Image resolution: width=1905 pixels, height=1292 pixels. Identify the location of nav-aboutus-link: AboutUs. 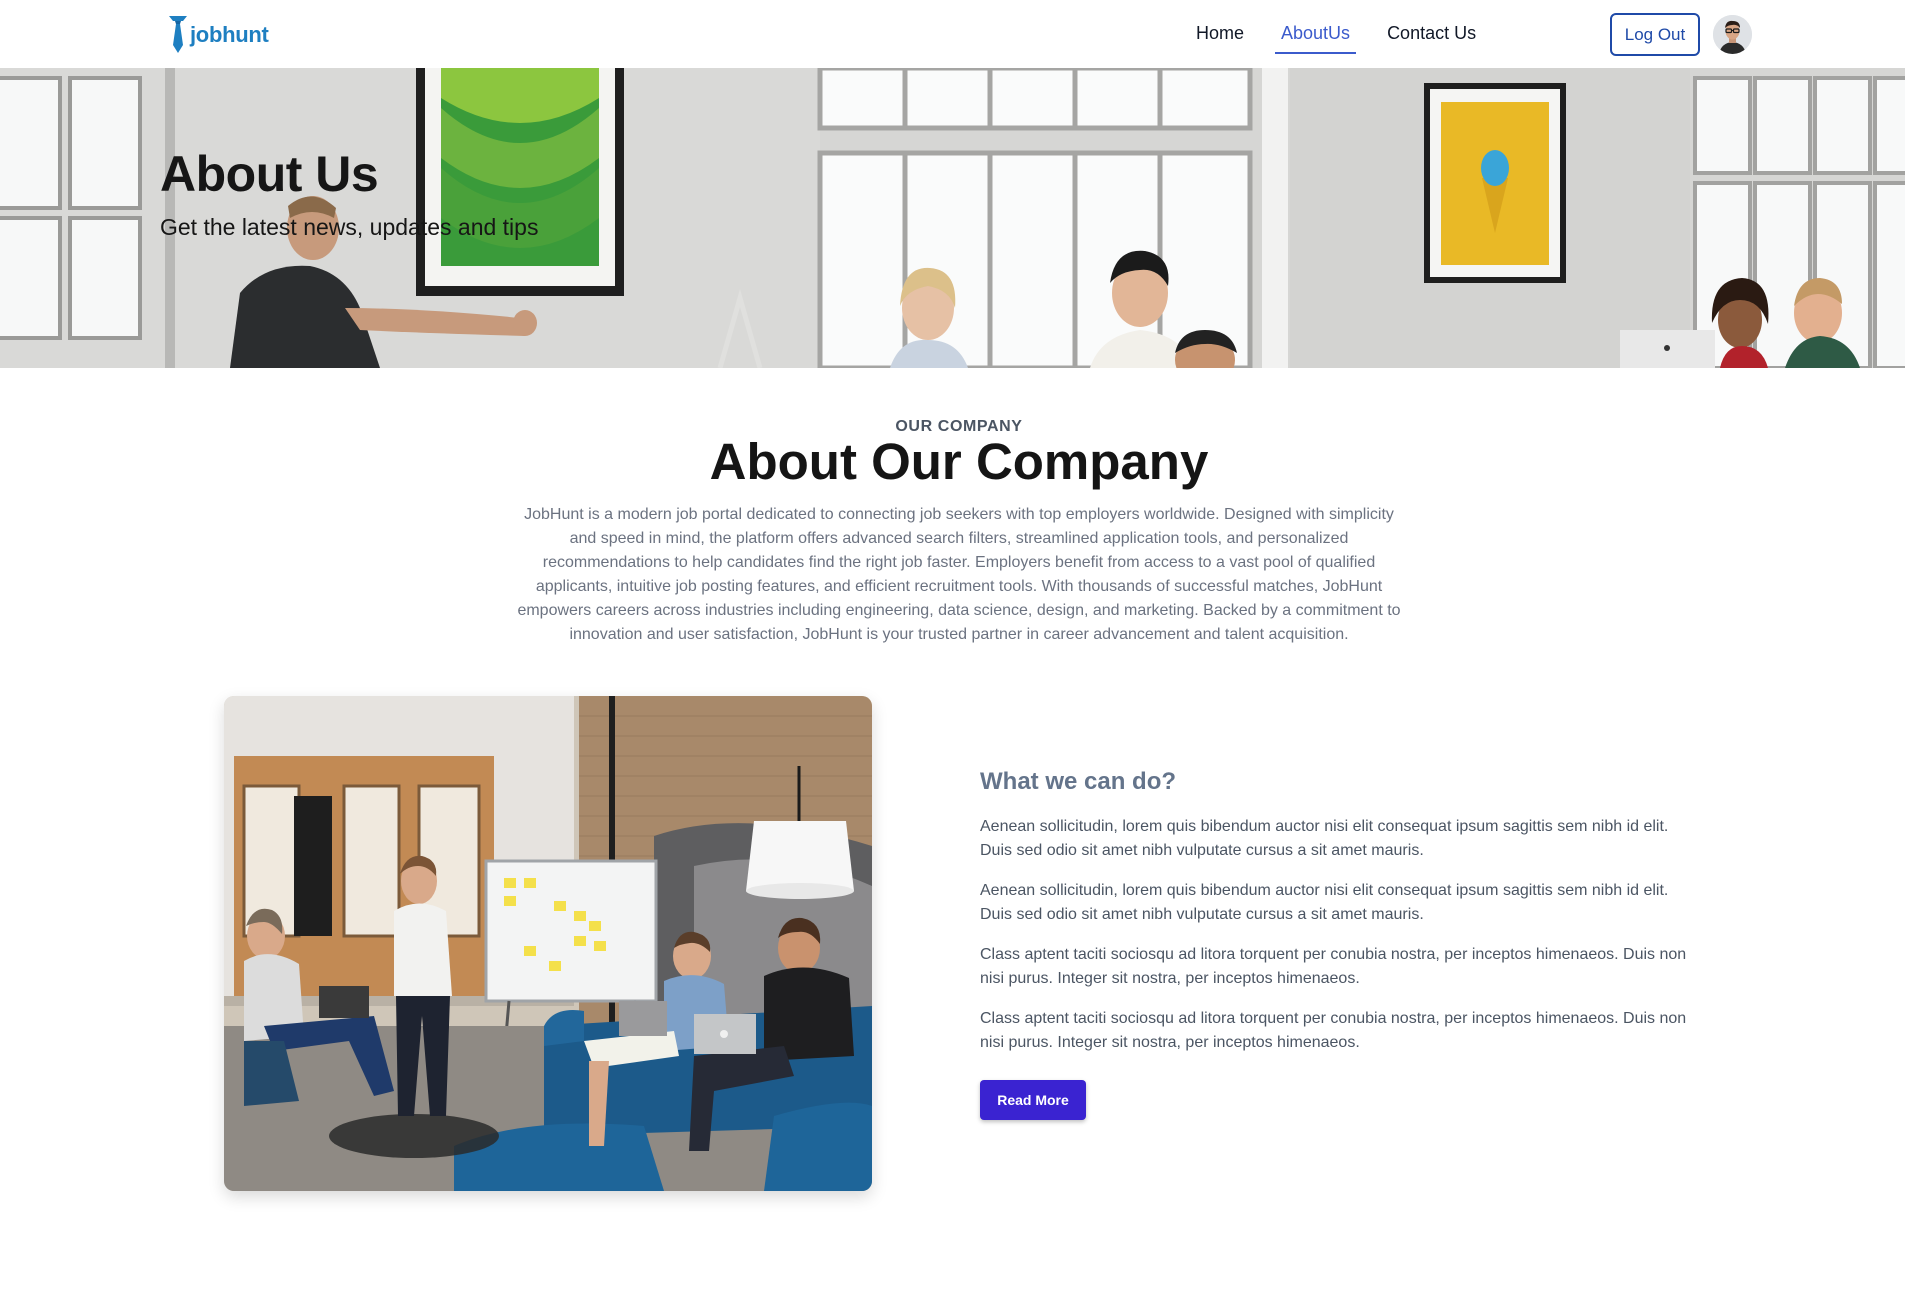
(1316, 36).